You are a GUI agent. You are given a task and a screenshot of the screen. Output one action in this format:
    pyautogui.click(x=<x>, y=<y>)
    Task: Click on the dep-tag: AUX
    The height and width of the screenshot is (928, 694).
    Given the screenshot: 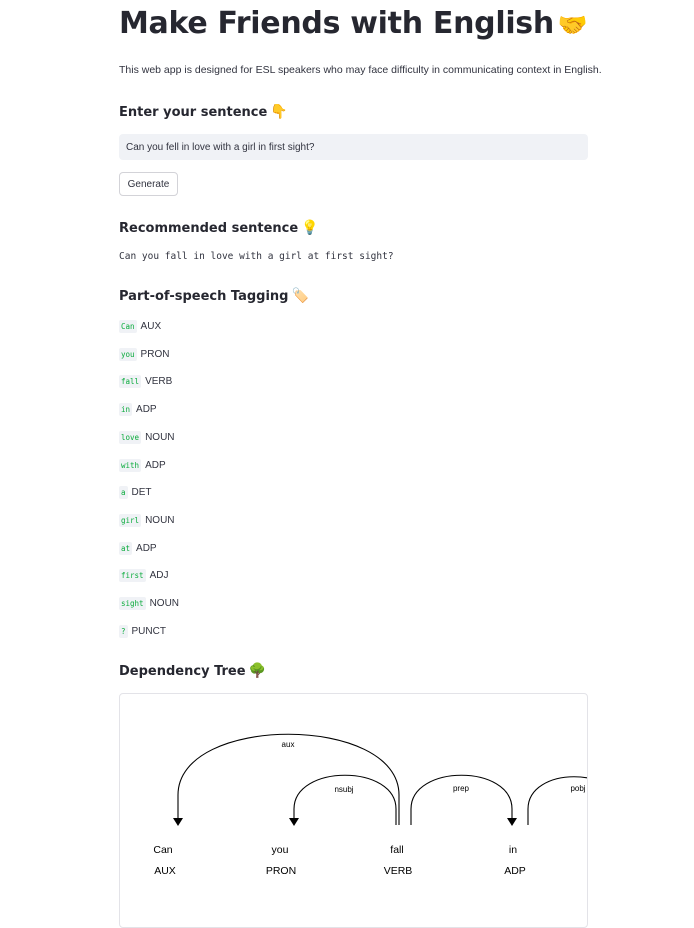 What is the action you would take?
    pyautogui.click(x=165, y=871)
    